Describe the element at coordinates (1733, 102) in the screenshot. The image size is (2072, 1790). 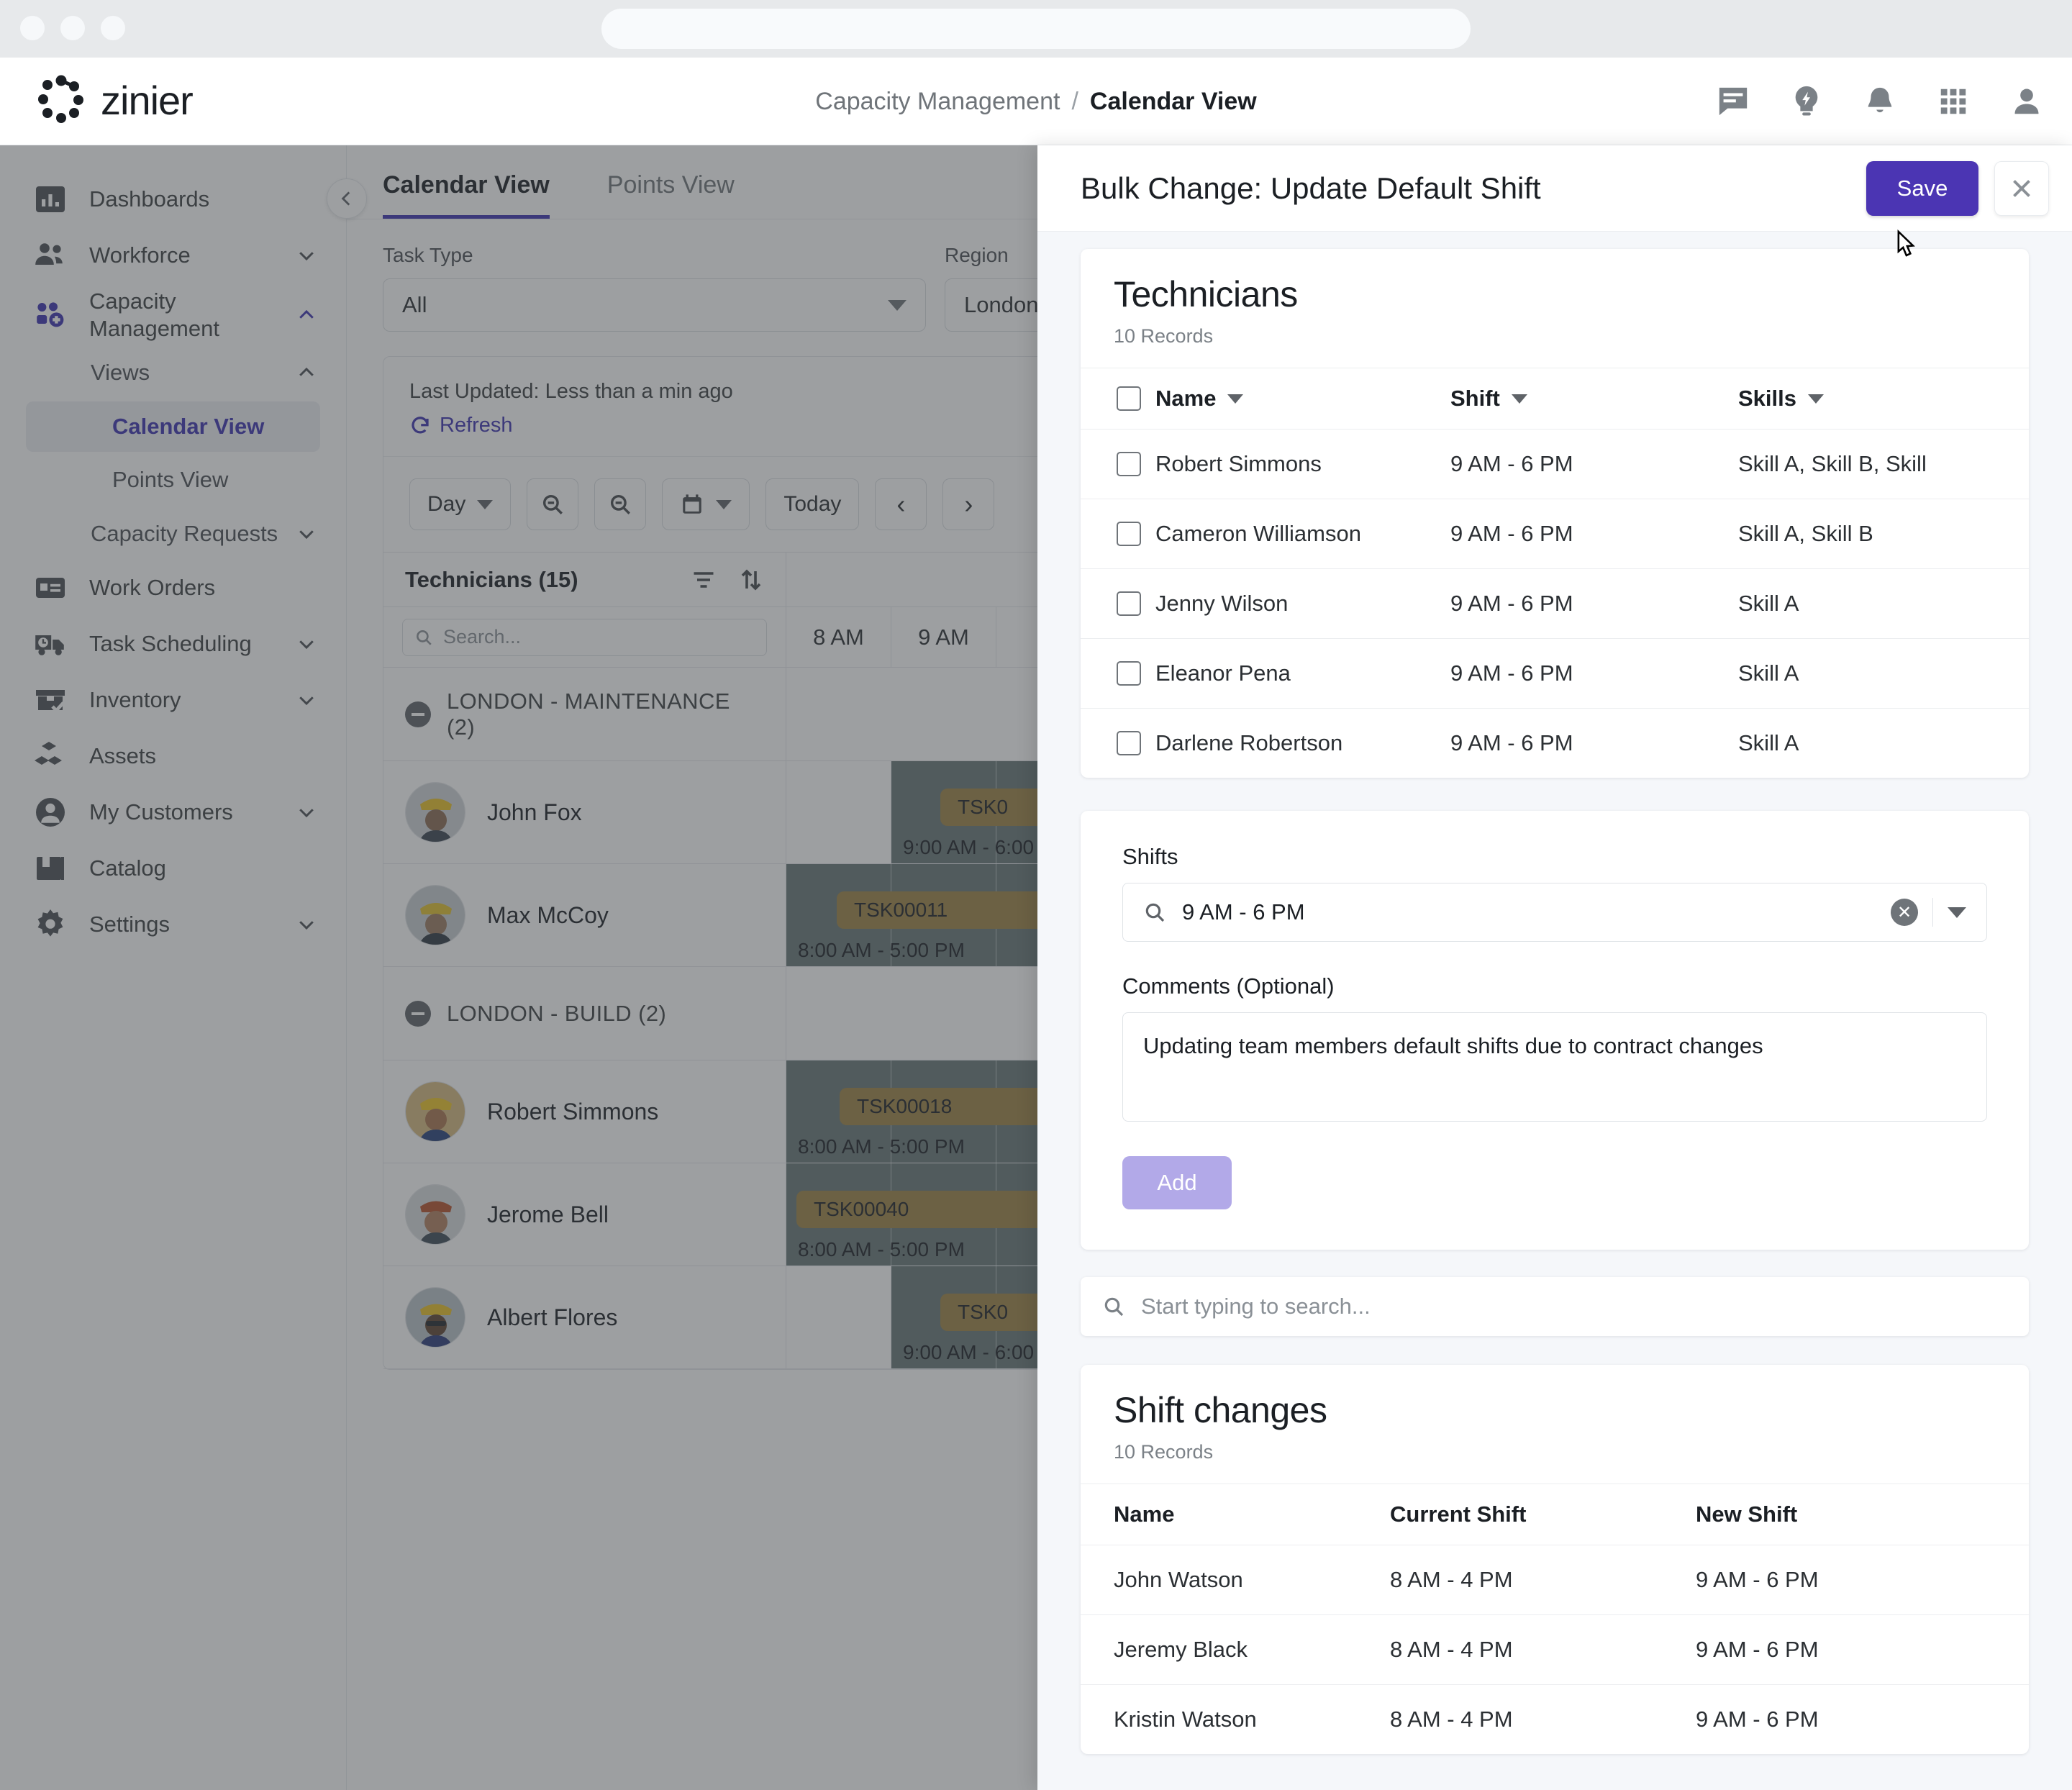
I see `chat-icon` at that location.